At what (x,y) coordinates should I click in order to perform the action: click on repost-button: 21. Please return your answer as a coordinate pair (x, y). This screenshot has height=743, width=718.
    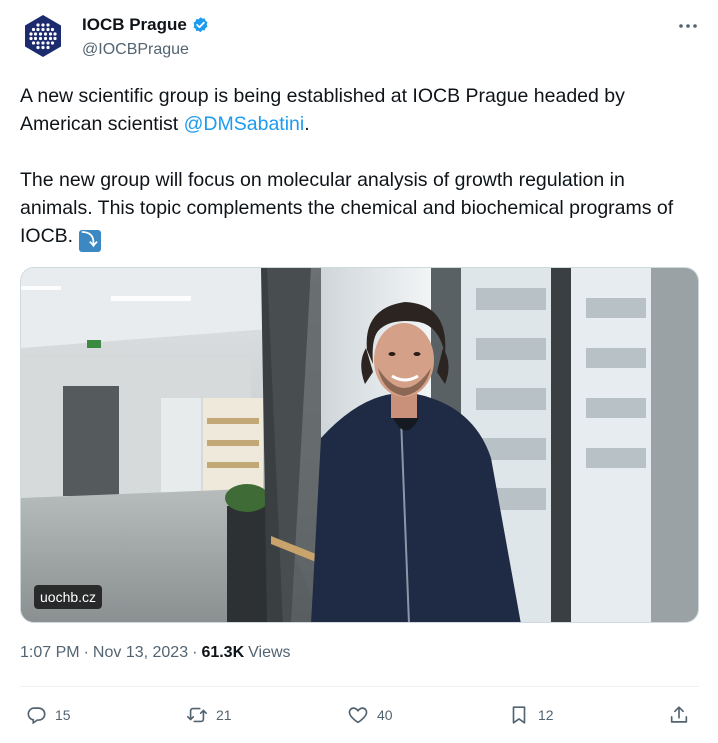
    Looking at the image, I should click on (209, 715).